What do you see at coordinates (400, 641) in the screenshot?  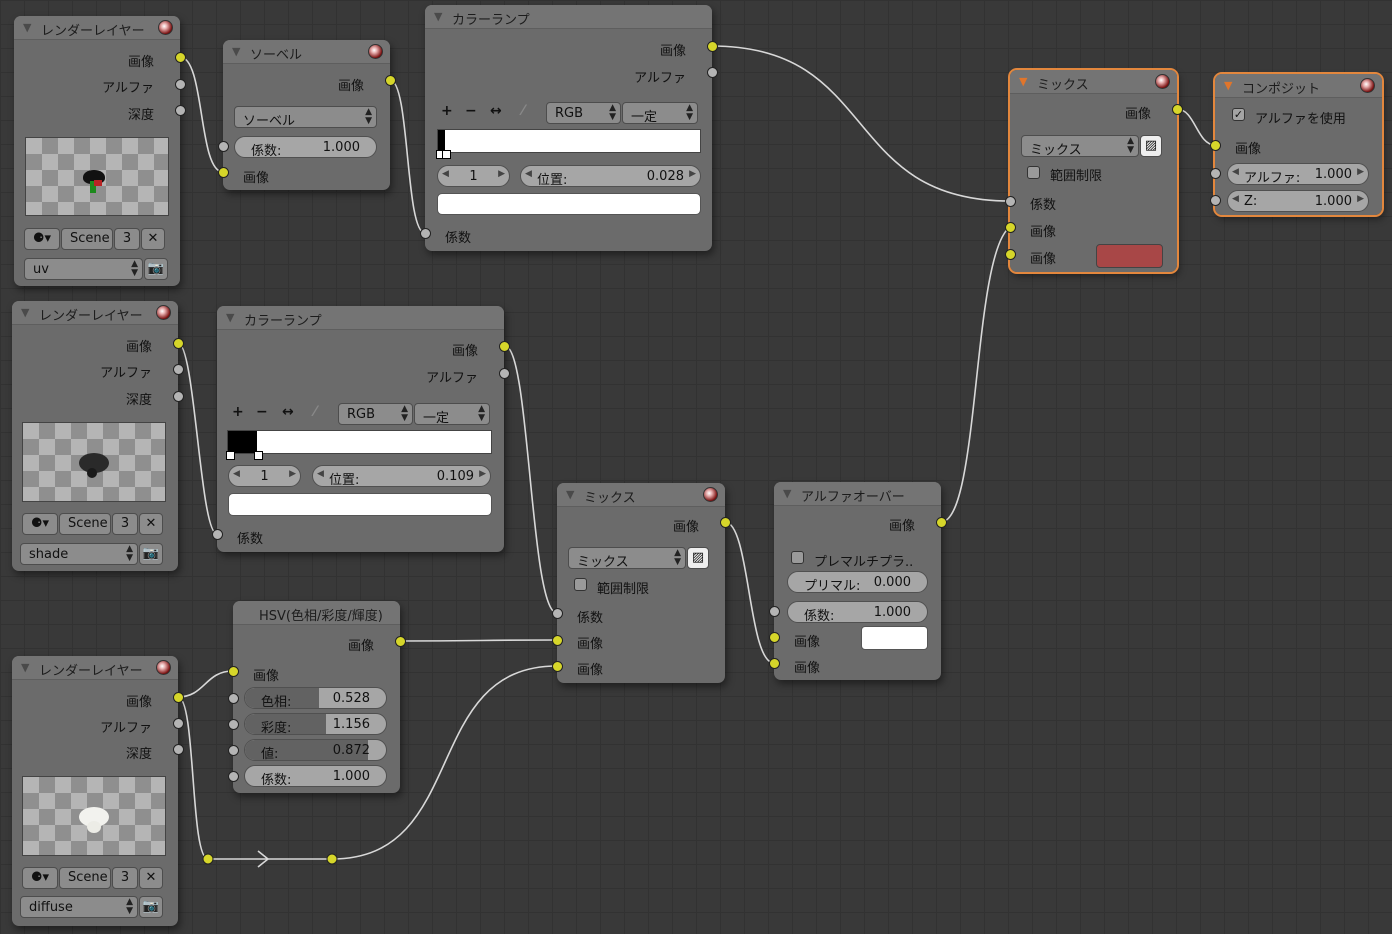 I see `hsv-output-image-socket` at bounding box center [400, 641].